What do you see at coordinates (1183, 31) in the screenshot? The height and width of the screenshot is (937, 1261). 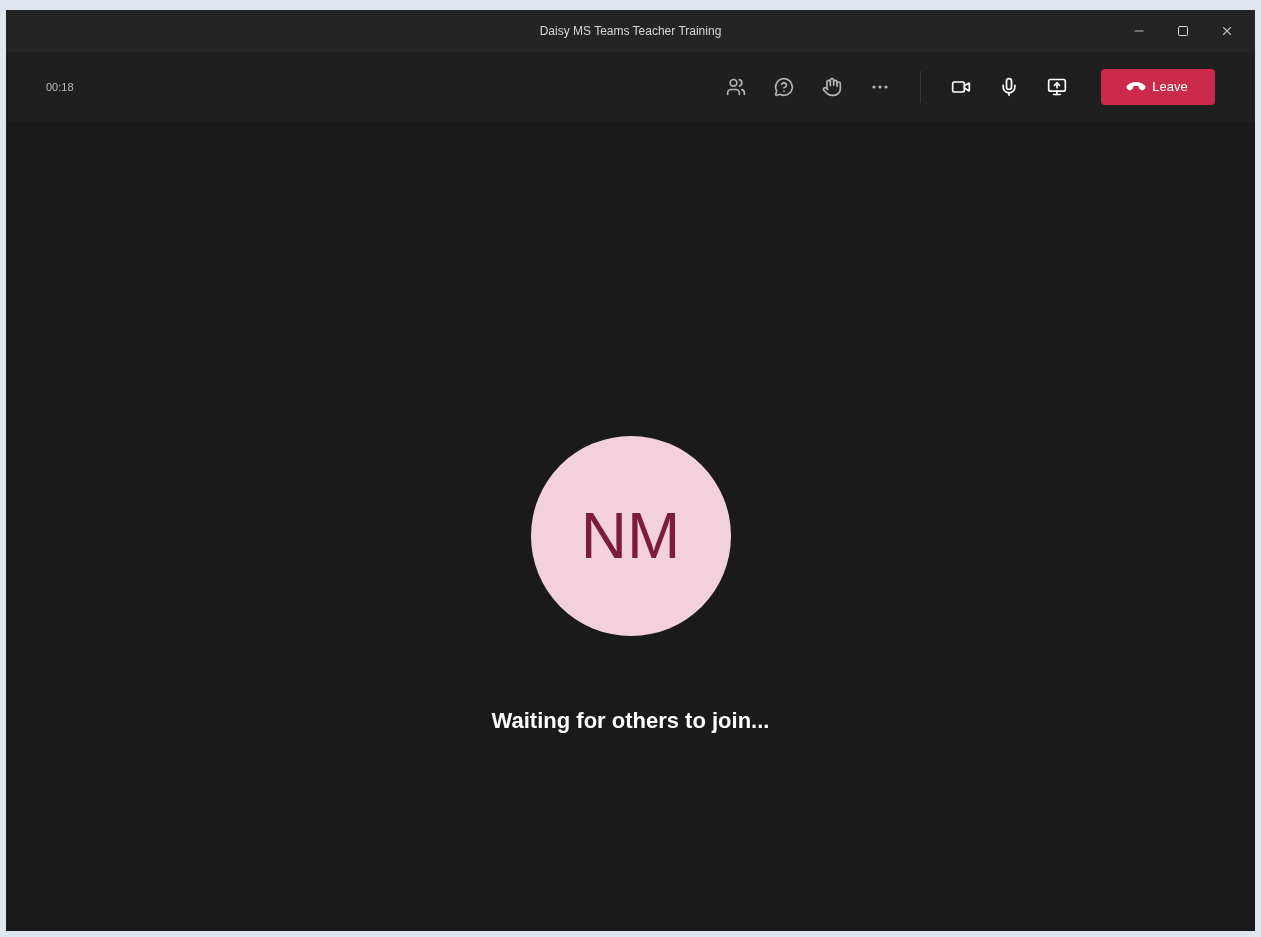 I see `maximize-icon` at bounding box center [1183, 31].